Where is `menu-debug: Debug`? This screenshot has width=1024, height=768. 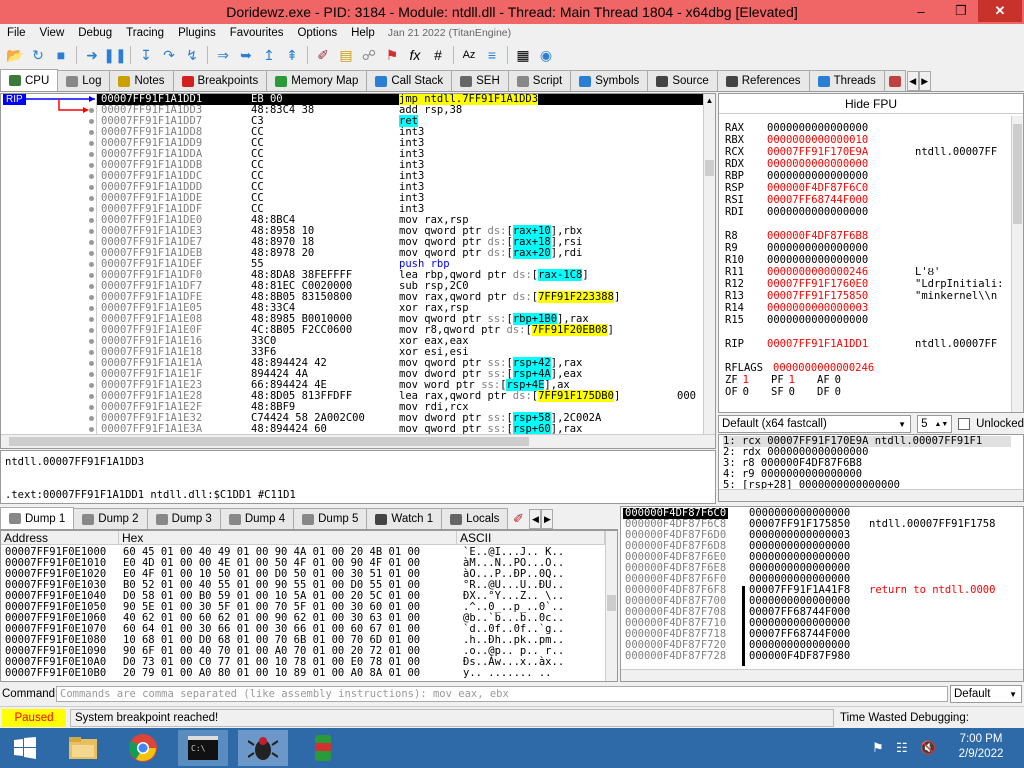
menu-debug: Debug is located at coordinates (95, 33).